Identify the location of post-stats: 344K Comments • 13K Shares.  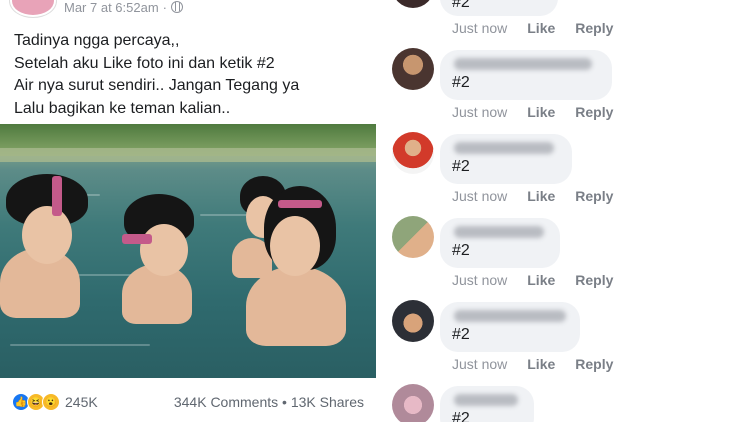
(269, 402).